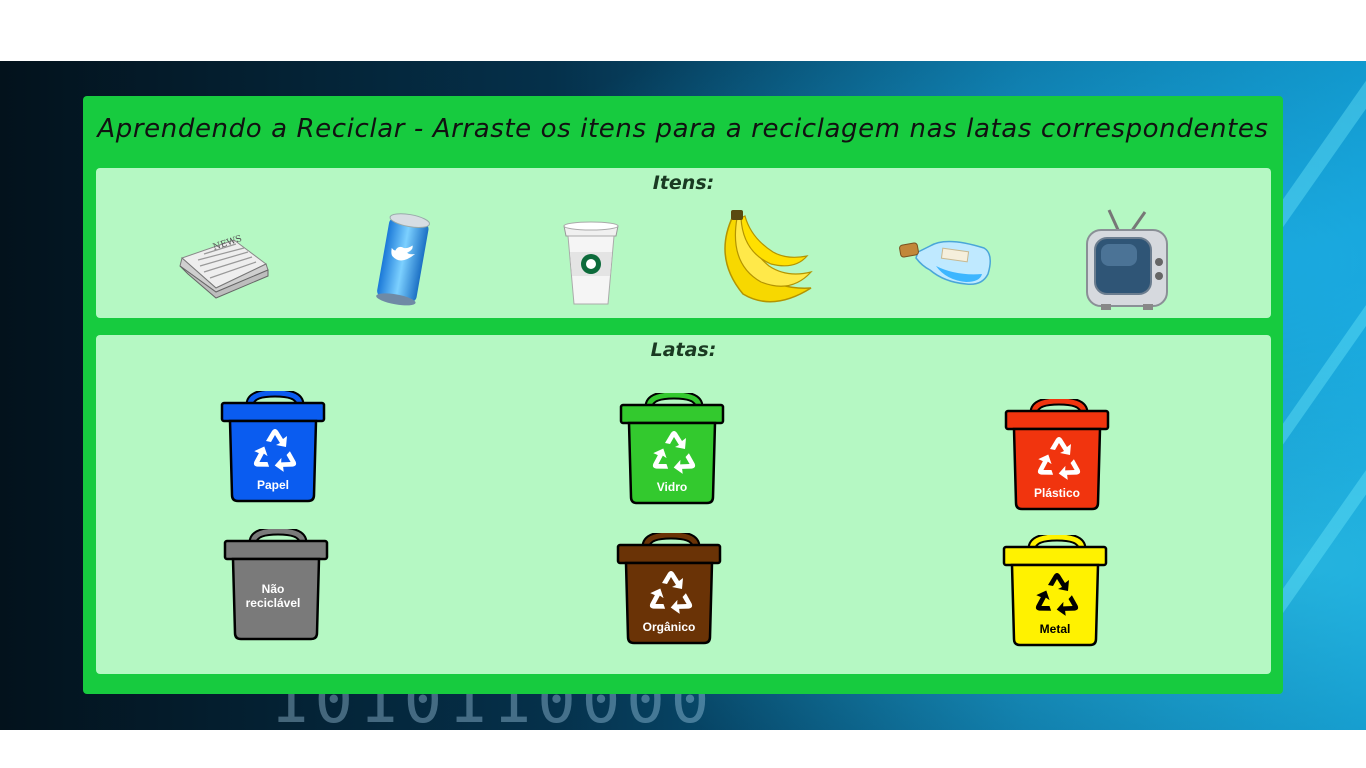 The height and width of the screenshot is (768, 1366). Describe the element at coordinates (273, 589) in the screenshot. I see `bin-label-line1: Não` at that location.